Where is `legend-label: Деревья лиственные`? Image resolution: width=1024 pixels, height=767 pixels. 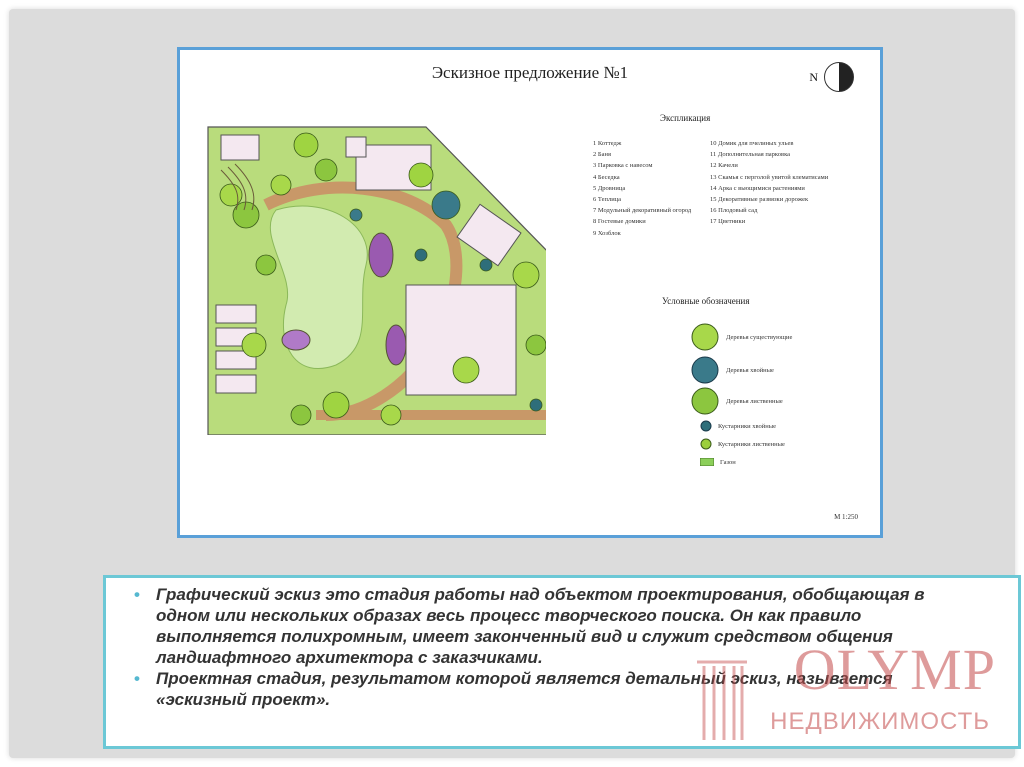
legend-label: Деревья лиственные is located at coordinates (754, 401).